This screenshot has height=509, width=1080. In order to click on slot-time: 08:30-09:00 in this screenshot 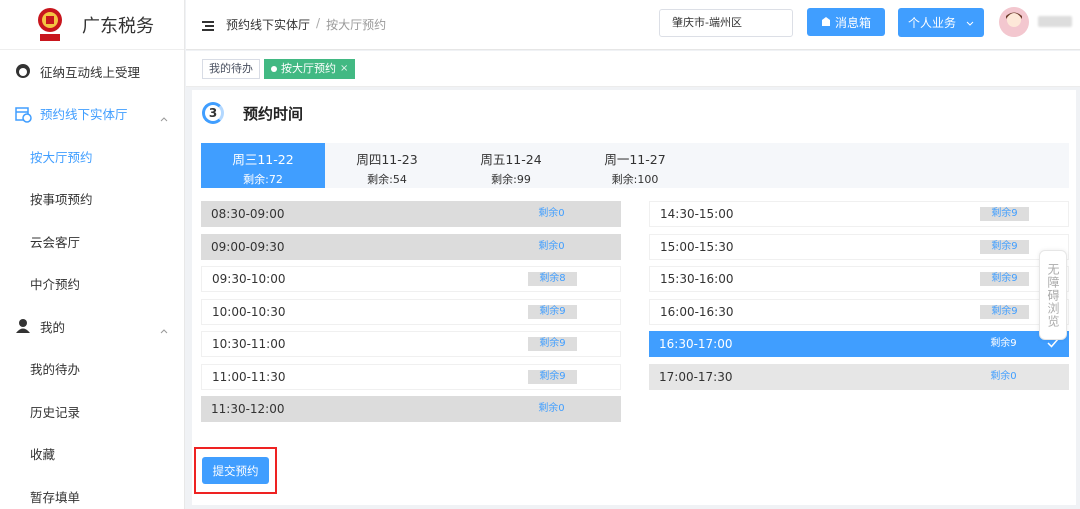, I will do `click(248, 214)`.